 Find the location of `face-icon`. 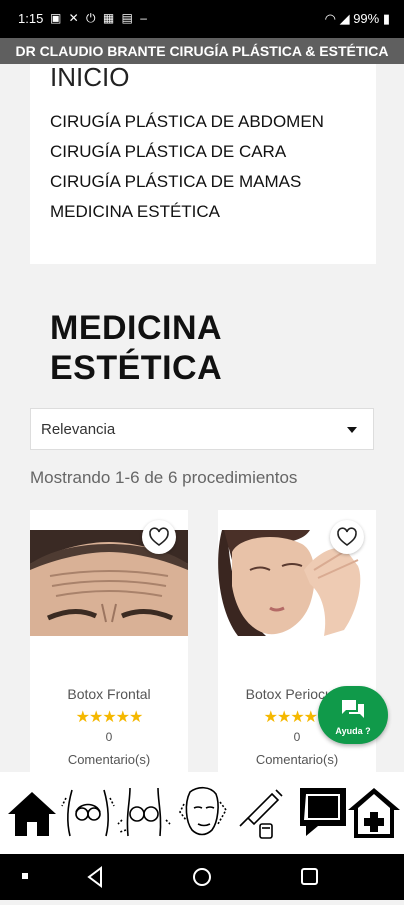

face-icon is located at coordinates (202, 812).